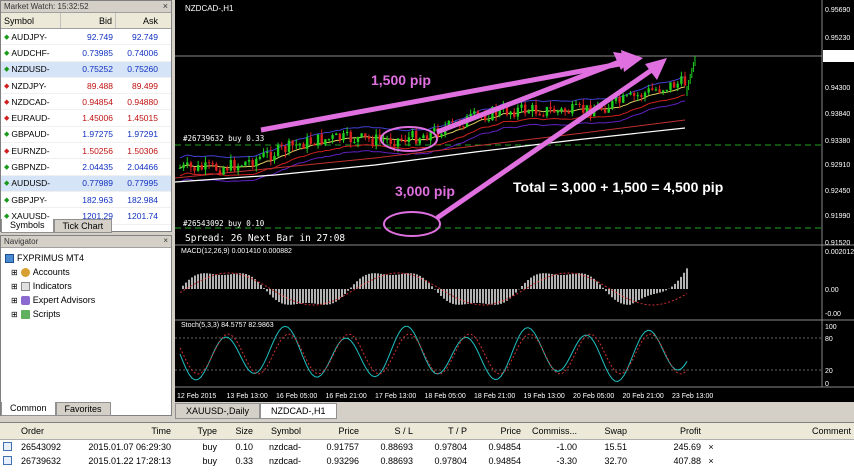  I want to click on ask-value: 182.984, so click(142, 199).